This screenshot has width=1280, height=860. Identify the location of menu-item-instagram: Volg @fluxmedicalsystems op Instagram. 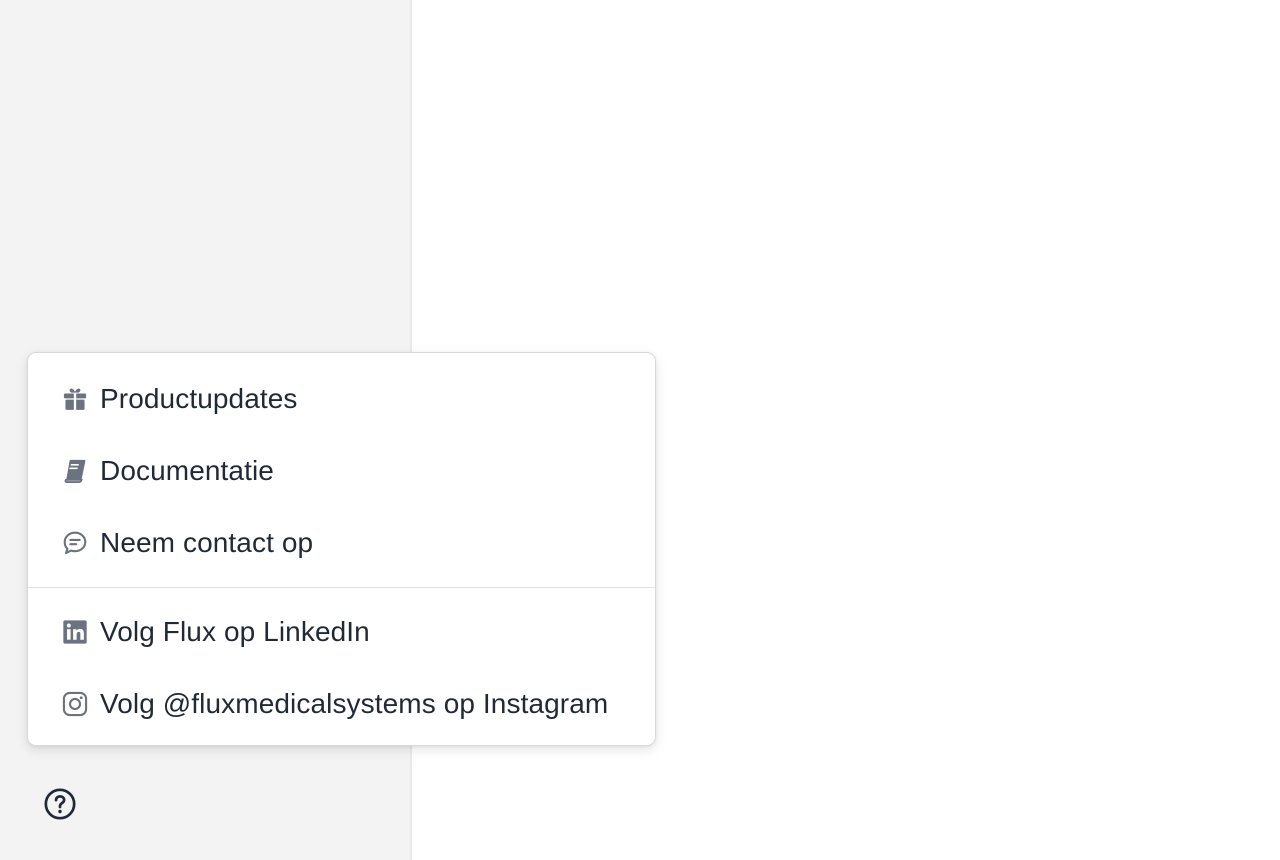
(341, 704).